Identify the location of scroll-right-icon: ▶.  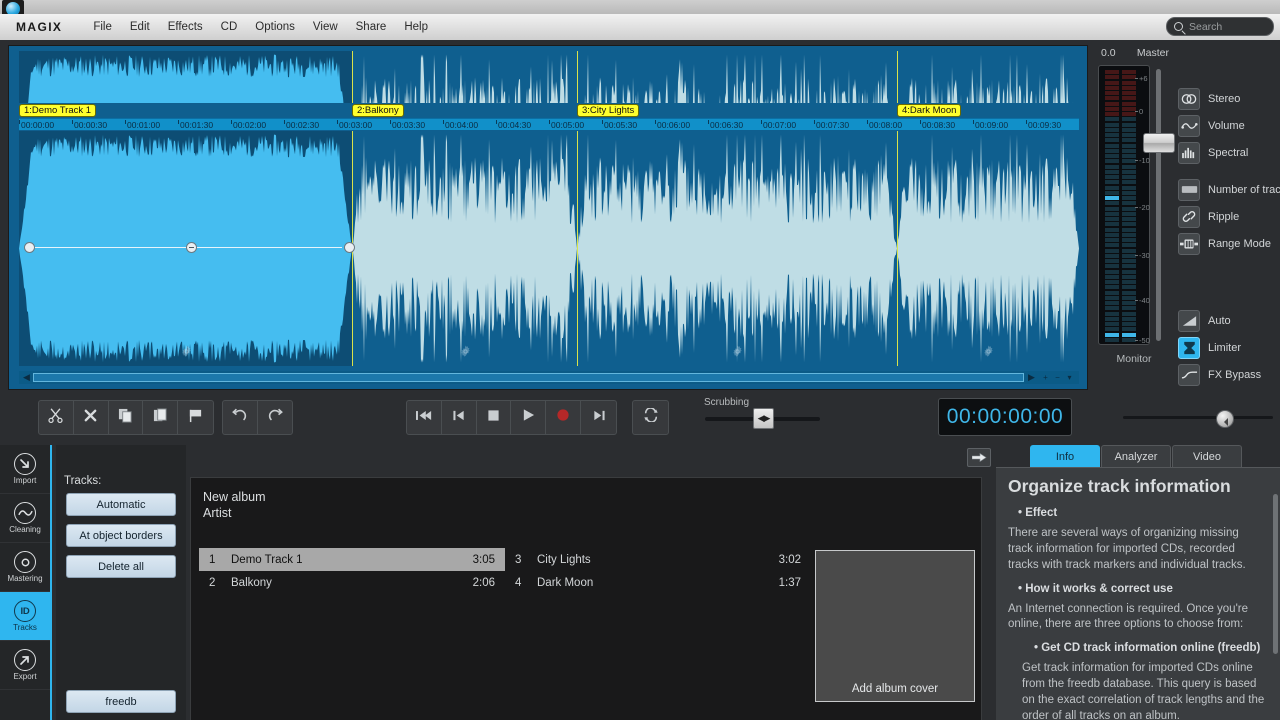
(1031, 377).